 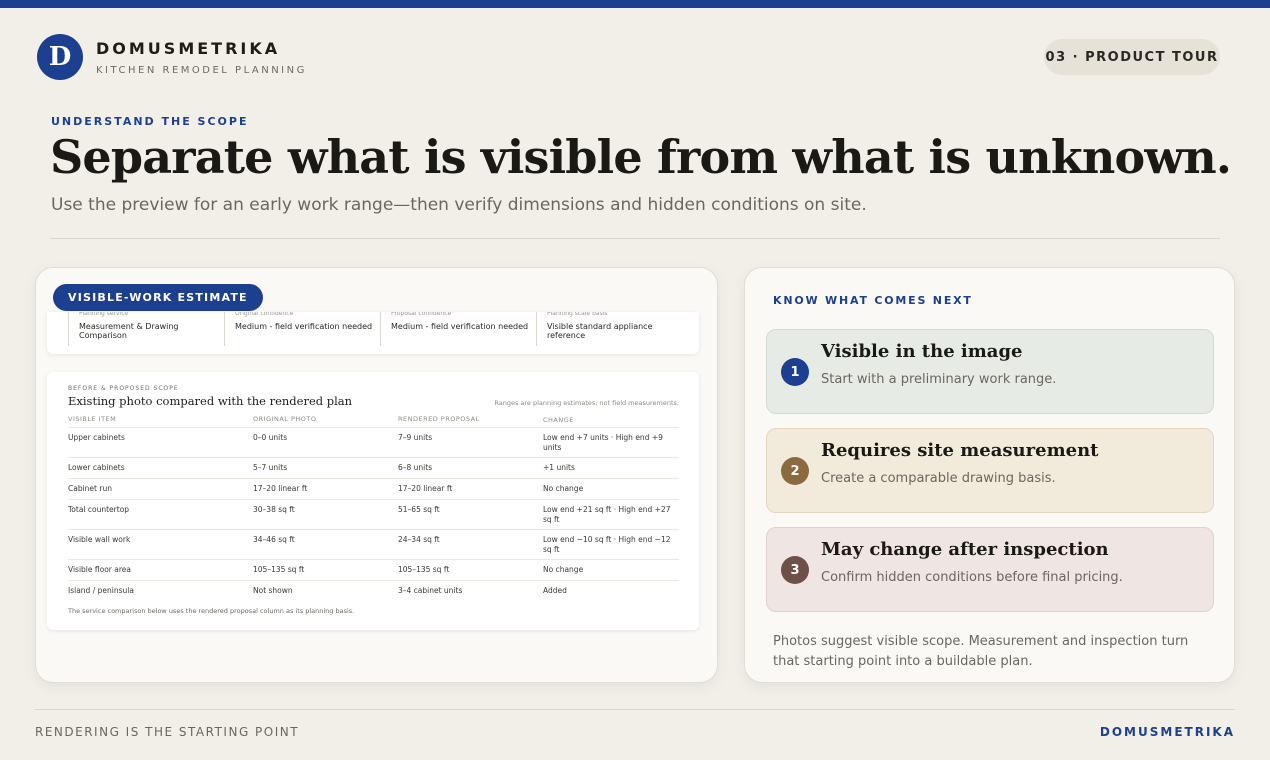 I want to click on column-header: VISIBLE ITEM, so click(x=92, y=419).